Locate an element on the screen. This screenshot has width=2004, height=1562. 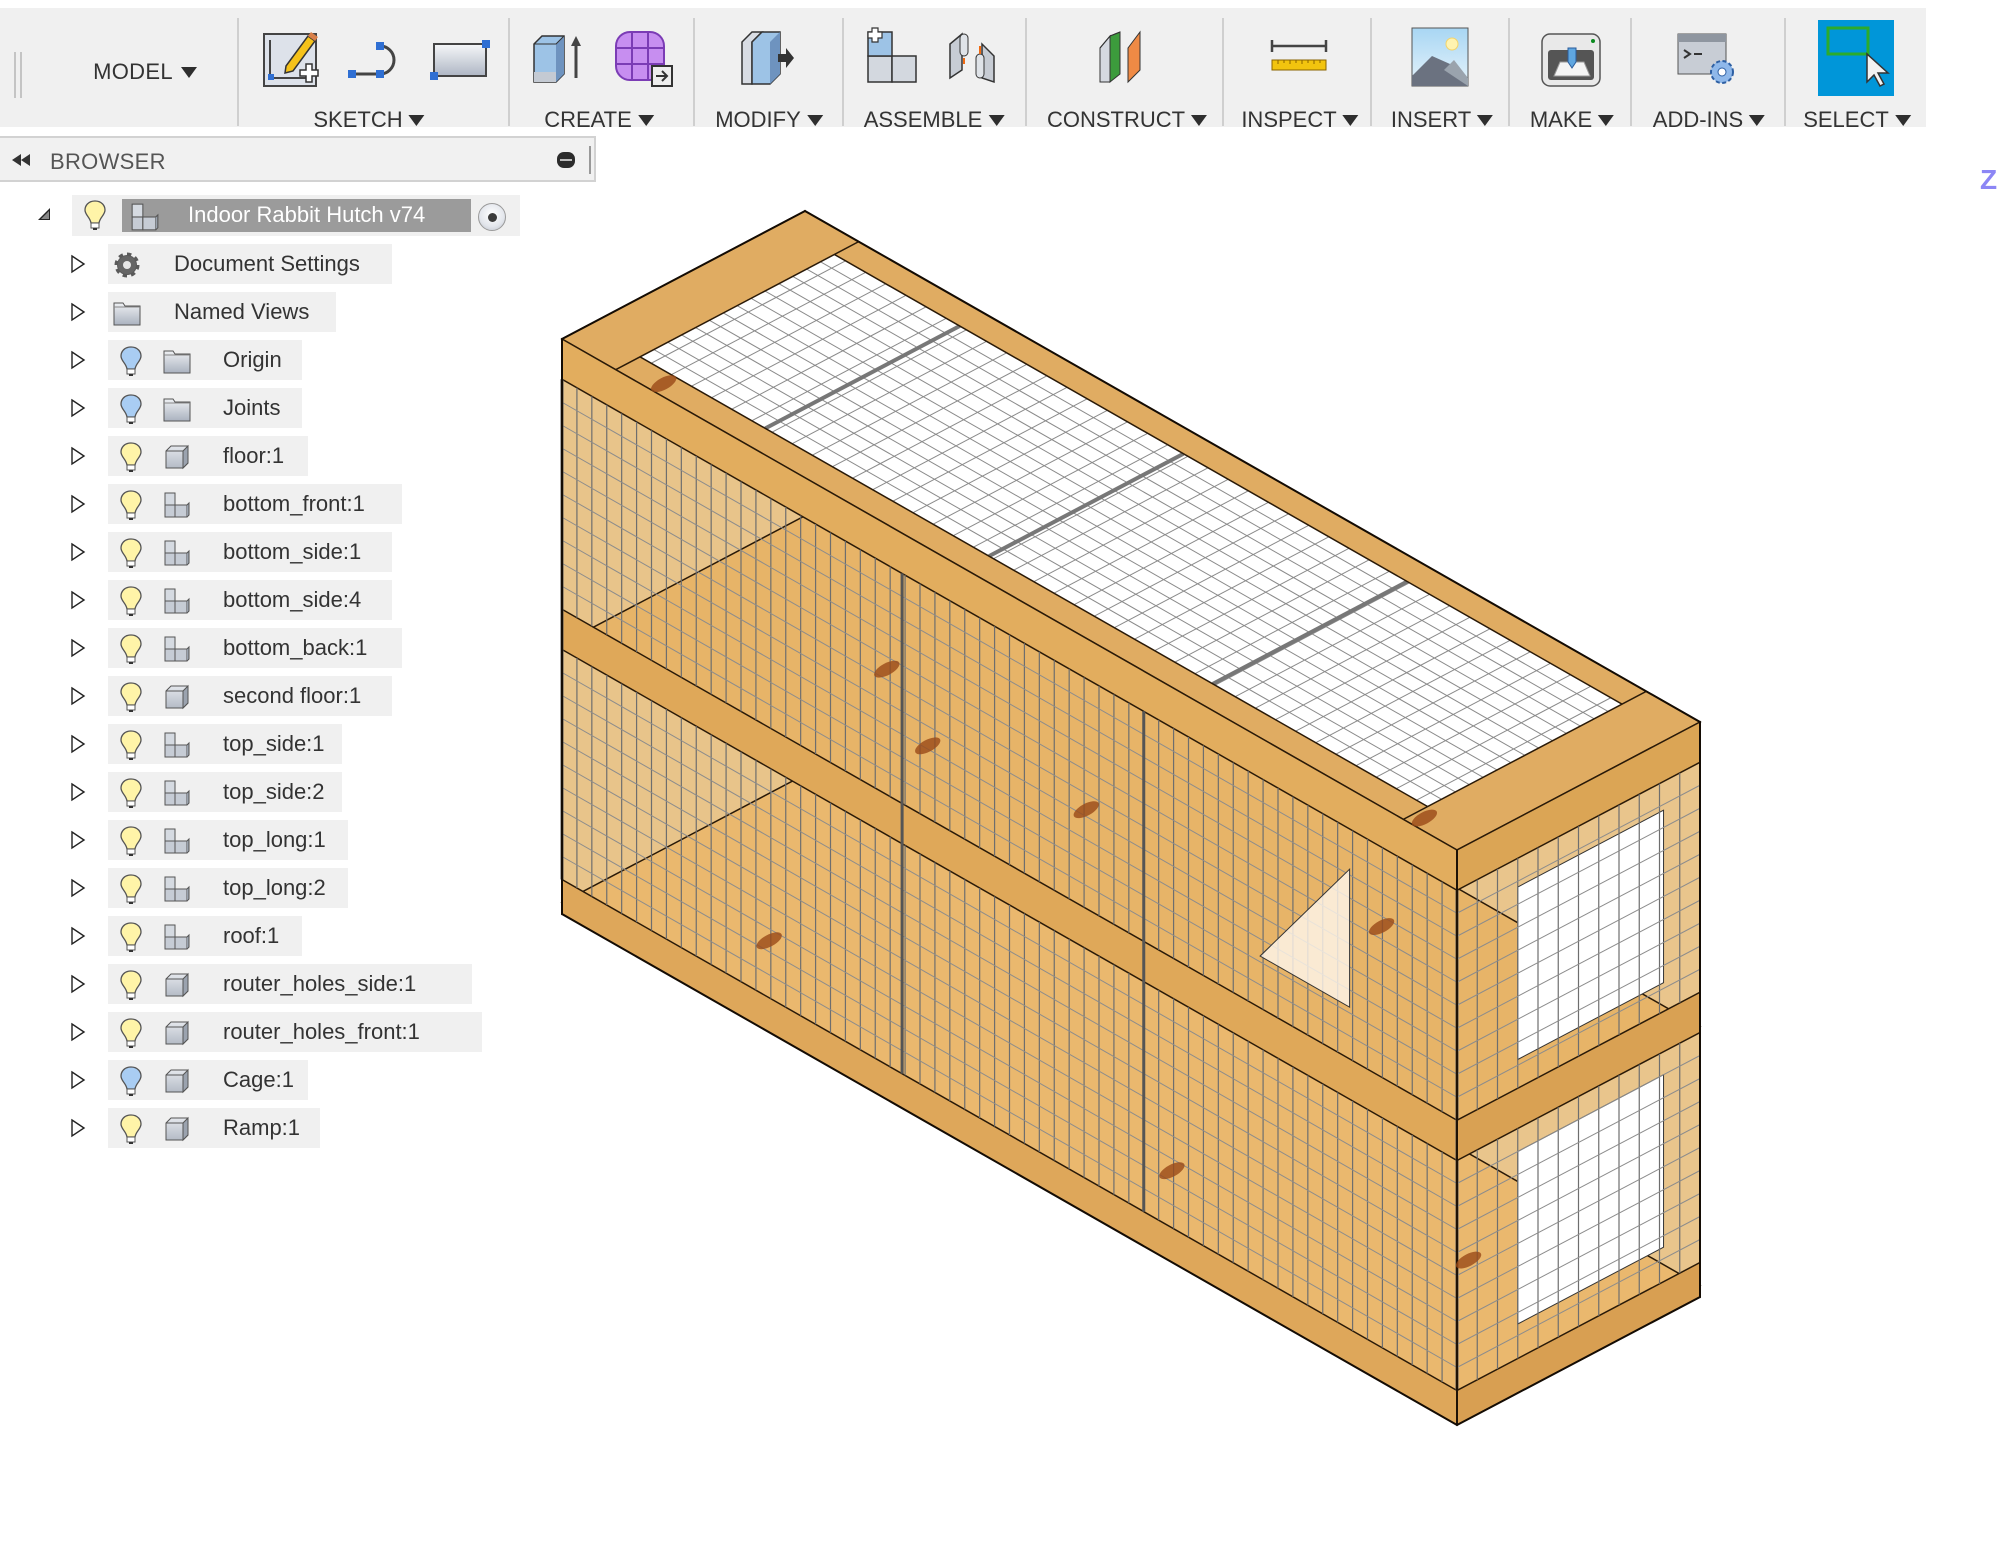
measure-icon is located at coordinates (1299, 57).